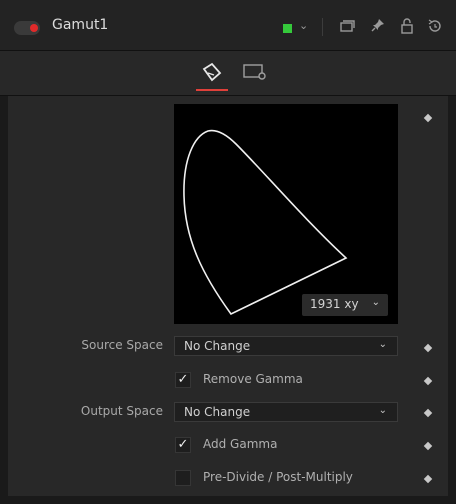 This screenshot has width=456, height=504. What do you see at coordinates (378, 26) in the screenshot?
I see `pin-icon` at bounding box center [378, 26].